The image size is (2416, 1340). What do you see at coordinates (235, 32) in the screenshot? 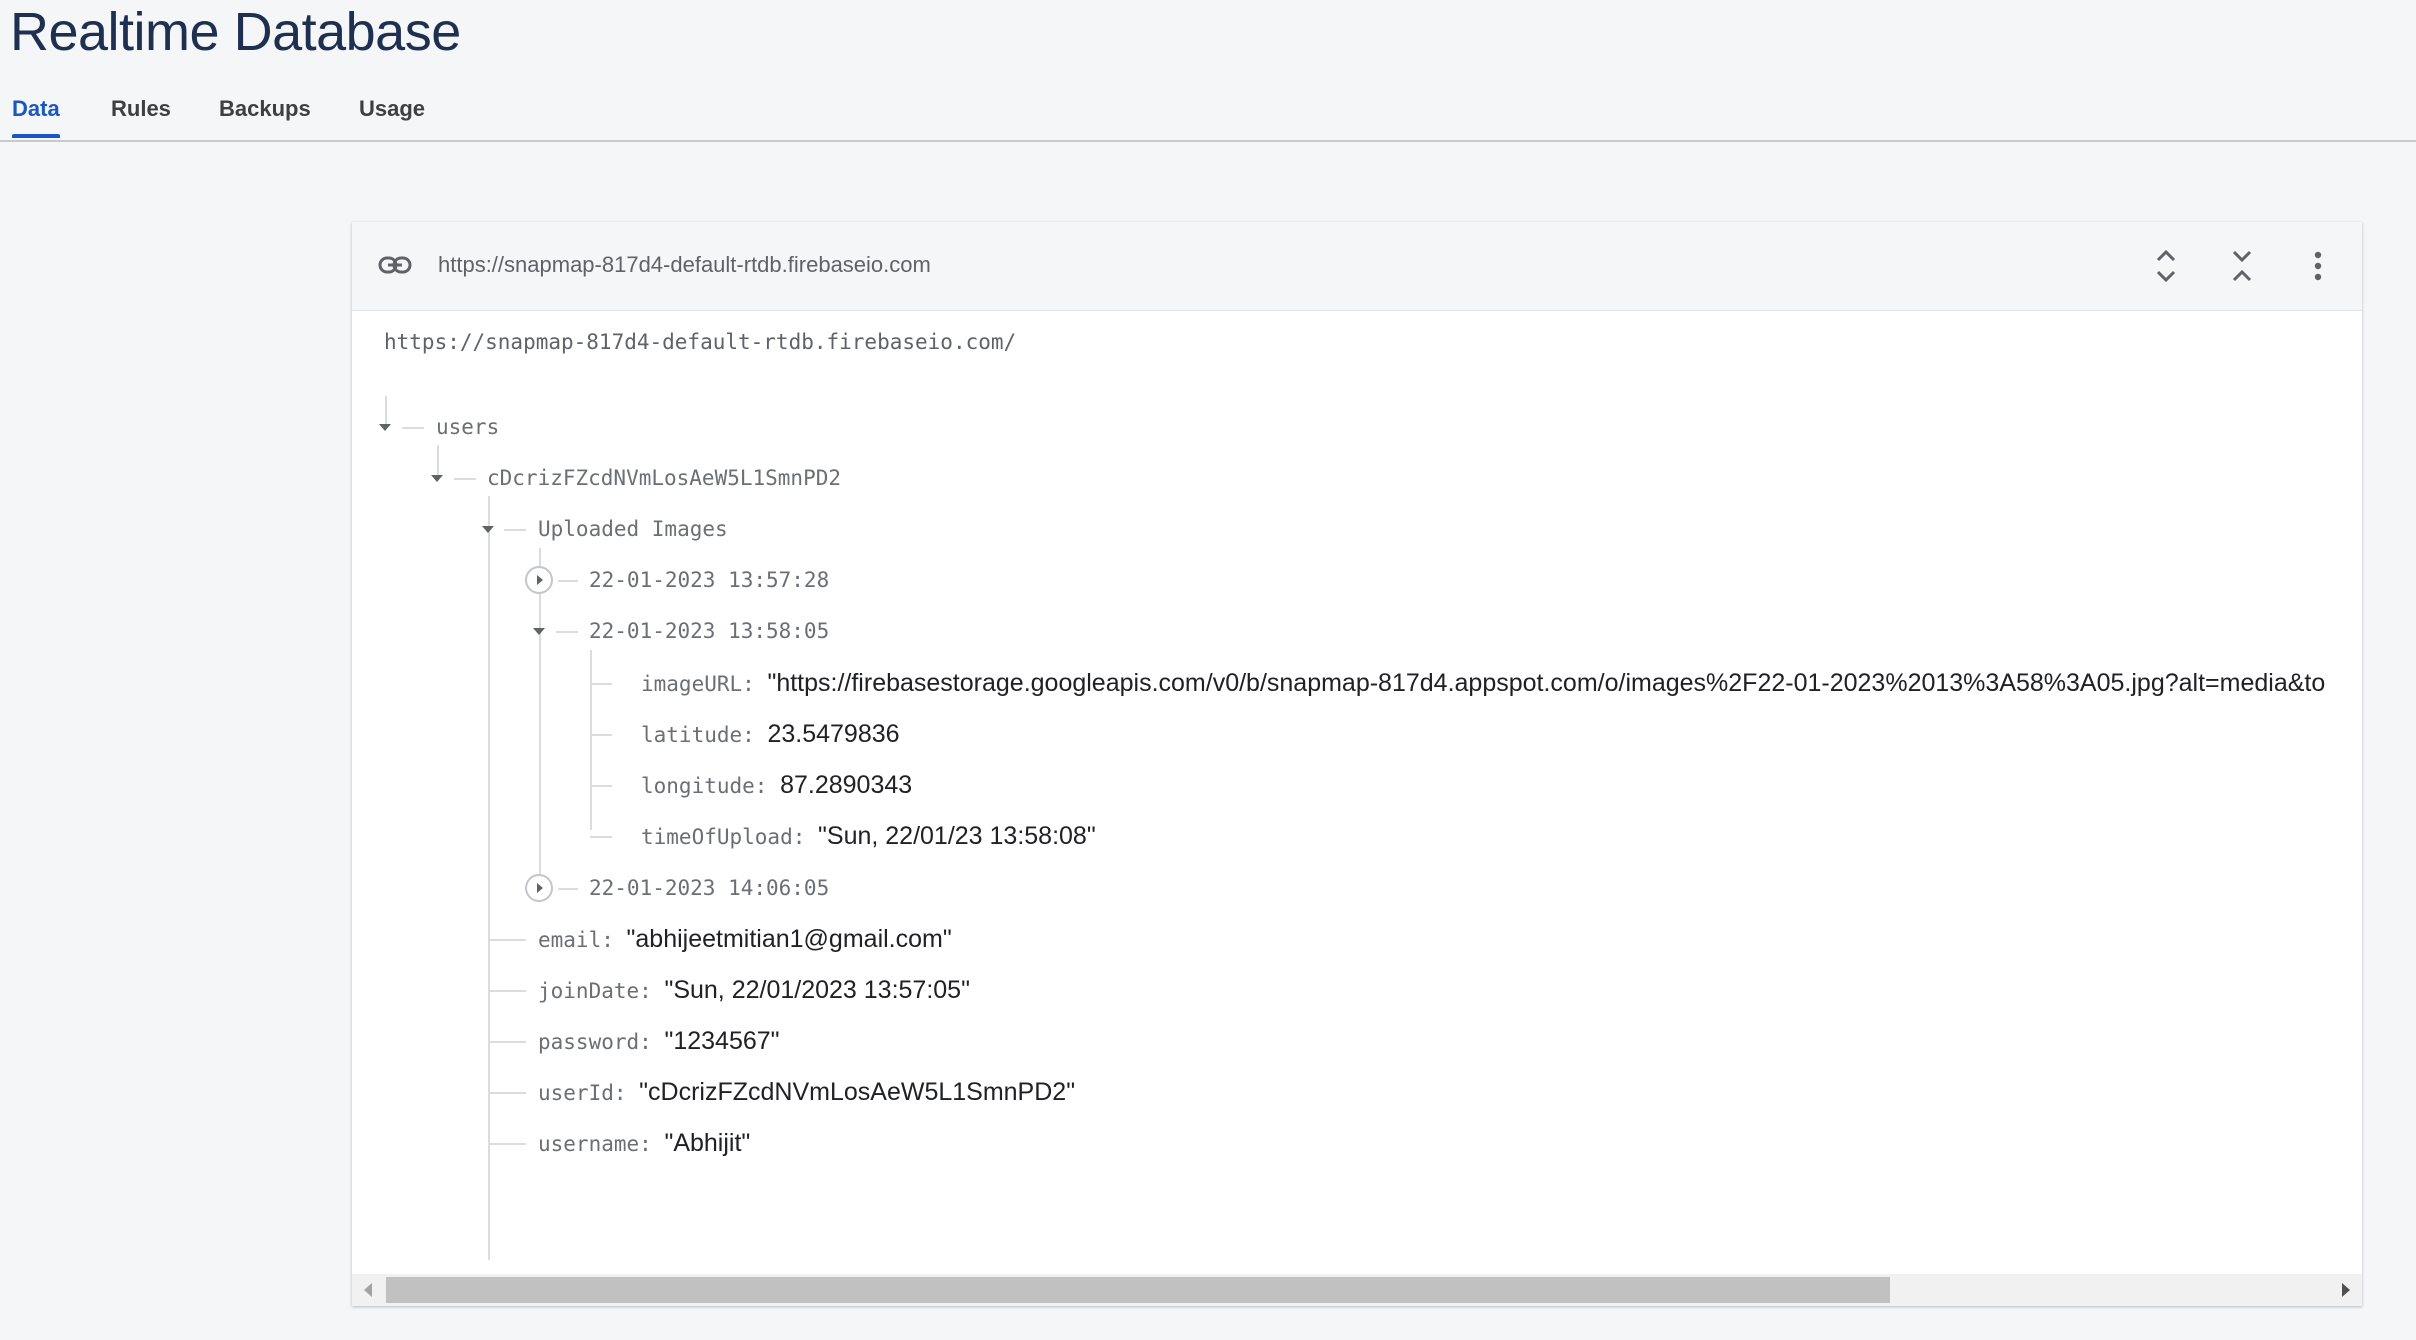
I see `page-title: Realtime Database` at bounding box center [235, 32].